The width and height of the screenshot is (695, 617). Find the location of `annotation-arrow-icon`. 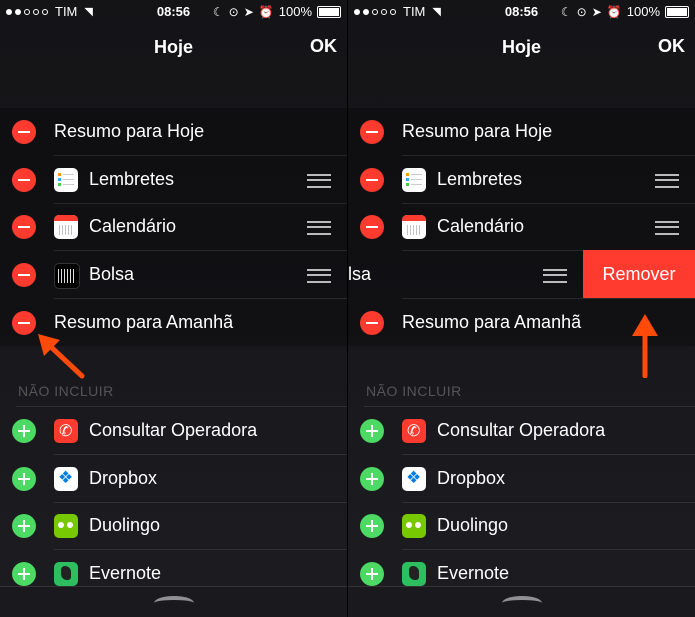

annotation-arrow-icon is located at coordinates (61, 356).